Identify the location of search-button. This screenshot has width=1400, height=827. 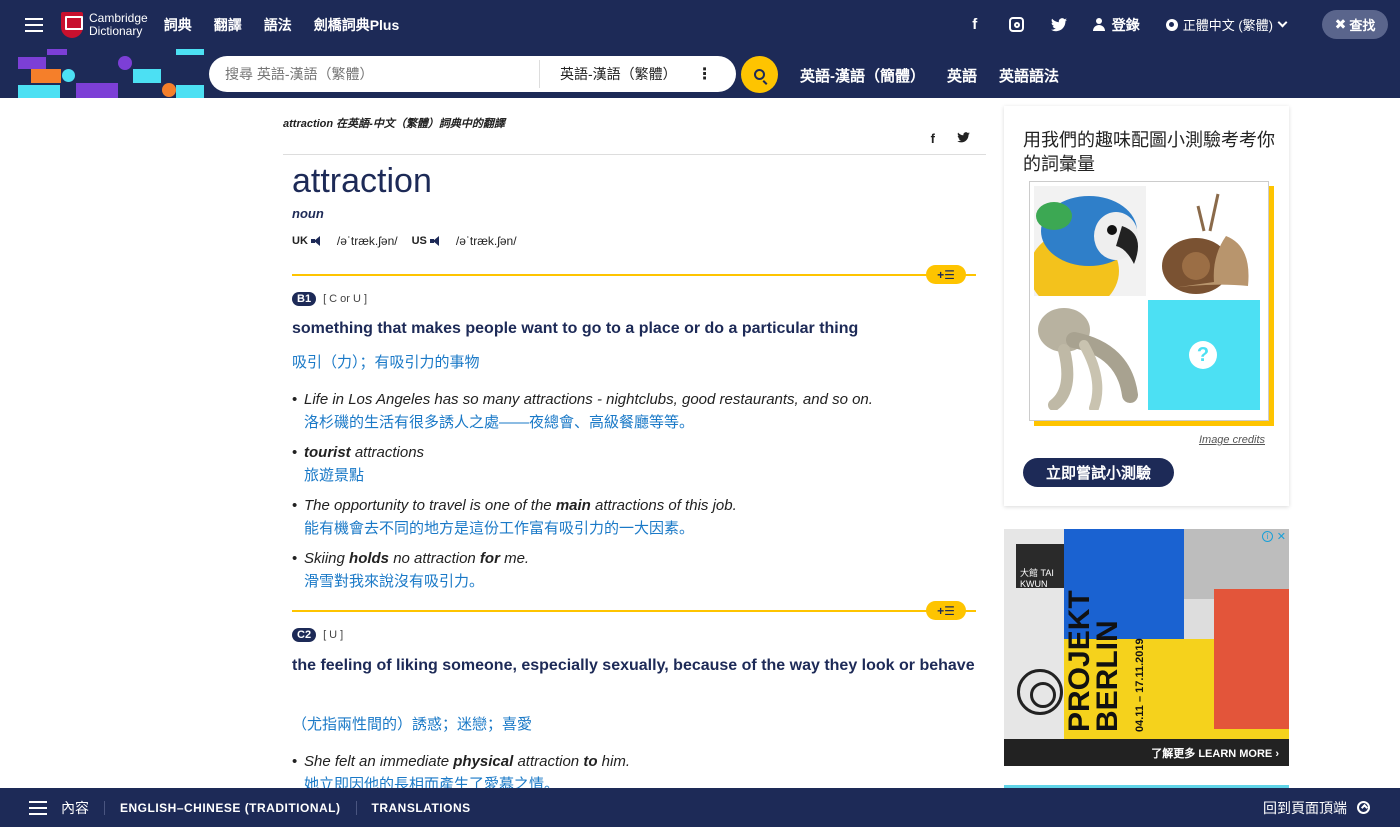
(759, 74).